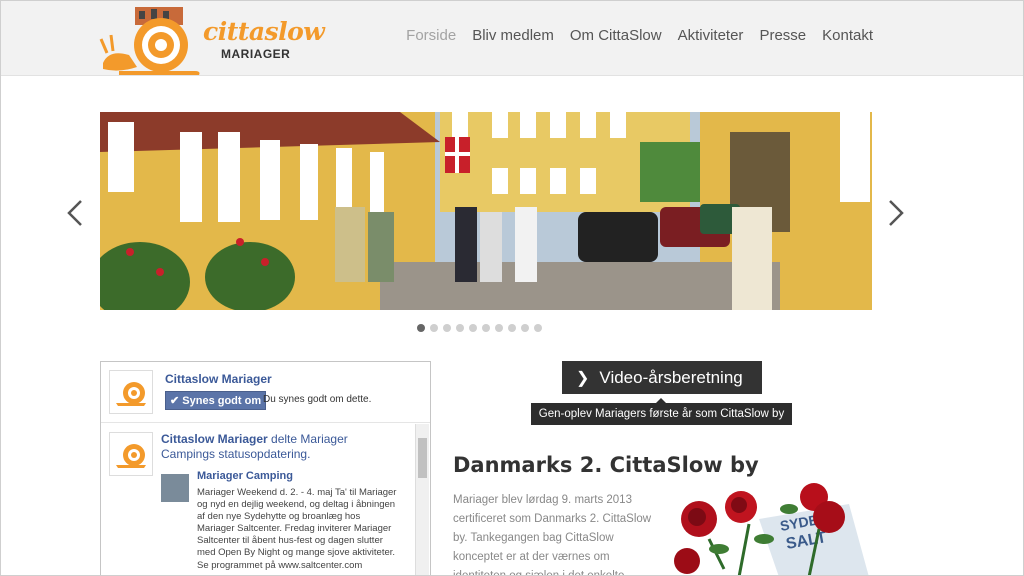 Image resolution: width=1024 pixels, height=576 pixels. What do you see at coordinates (431, 35) in the screenshot?
I see `nav-item-forside: Forside` at bounding box center [431, 35].